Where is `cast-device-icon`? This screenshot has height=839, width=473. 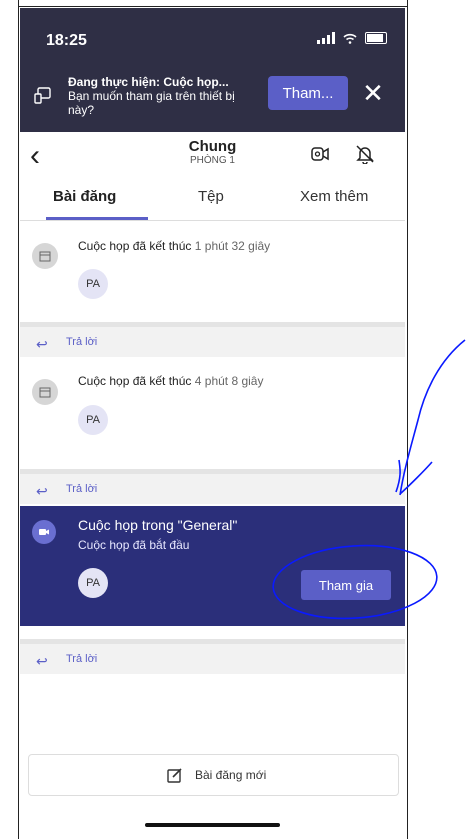
cast-device-icon is located at coordinates (42, 95).